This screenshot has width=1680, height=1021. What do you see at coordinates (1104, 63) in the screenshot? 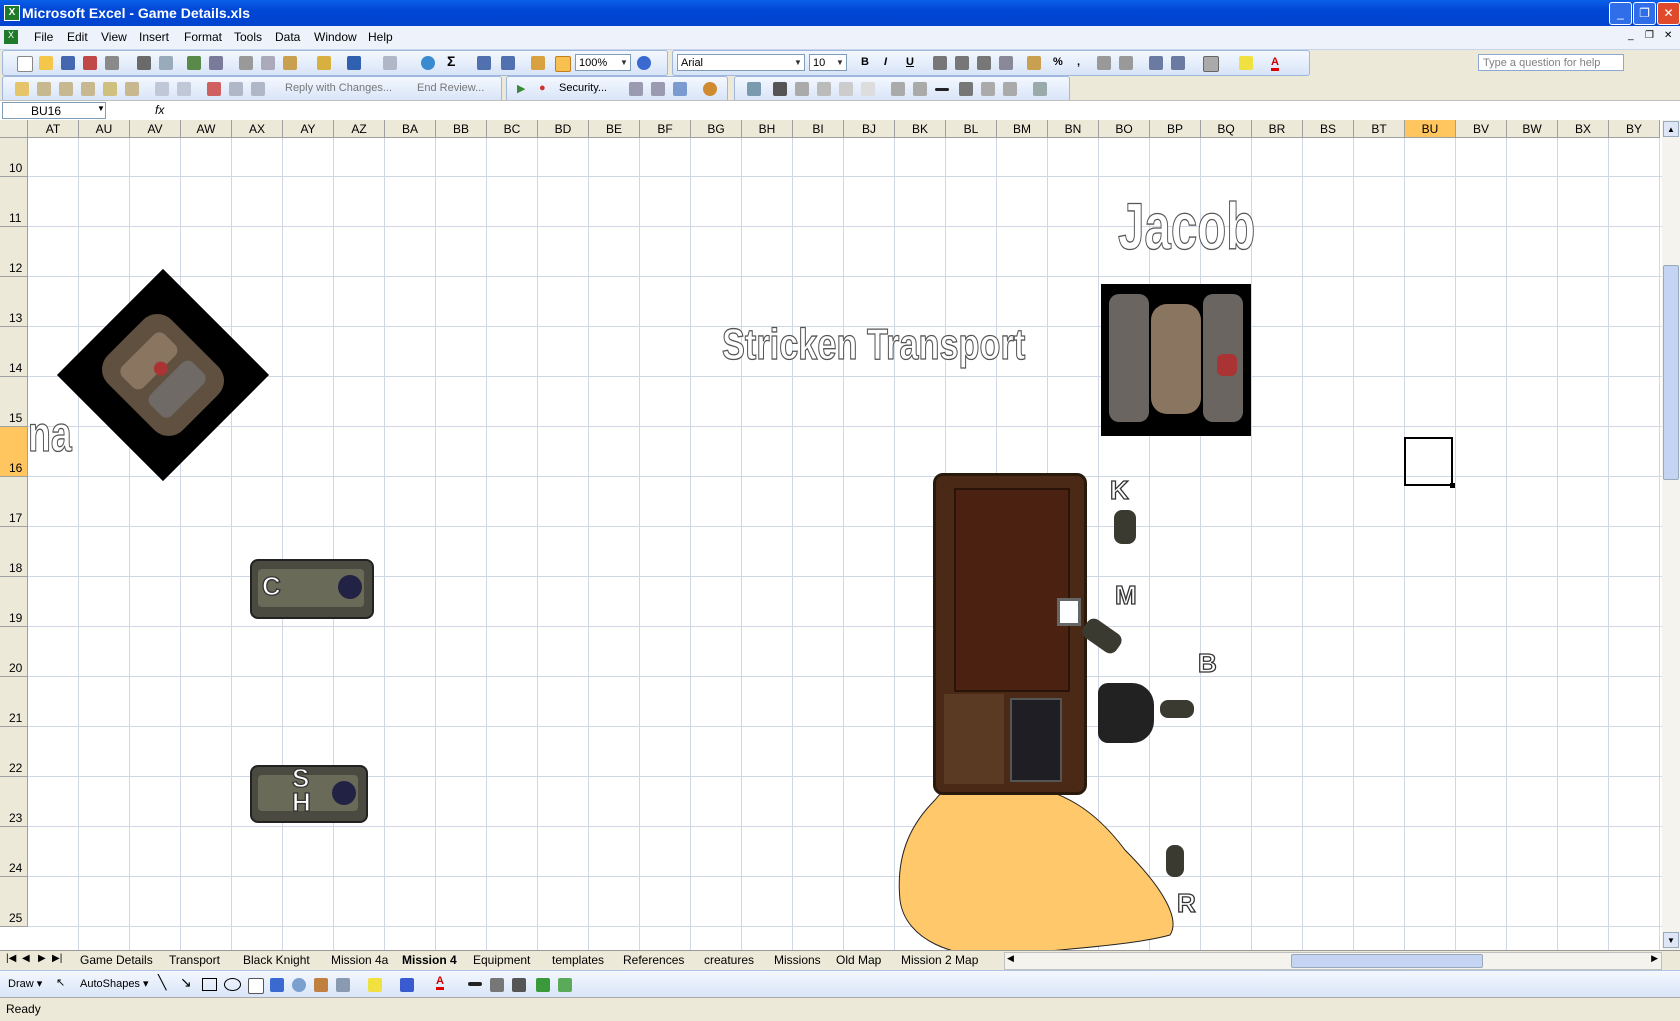
I see `increase-decimal-icon` at bounding box center [1104, 63].